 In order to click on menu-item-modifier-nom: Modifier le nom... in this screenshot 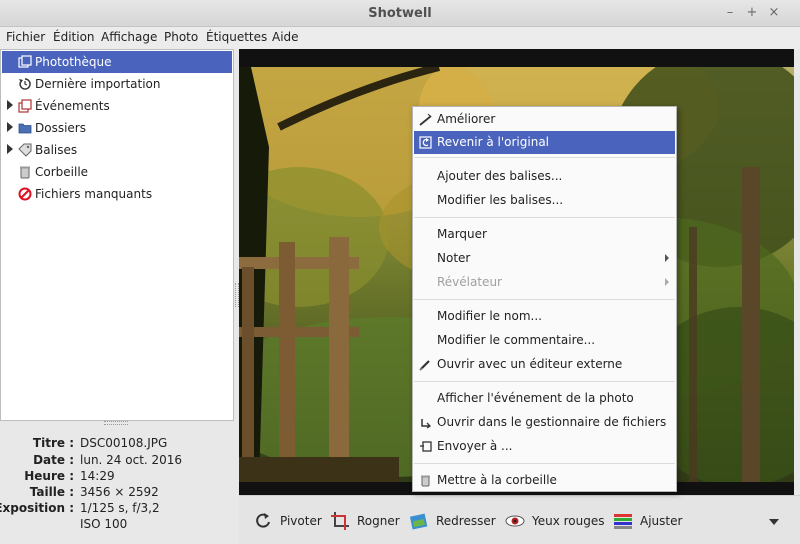, I will do `click(544, 316)`.